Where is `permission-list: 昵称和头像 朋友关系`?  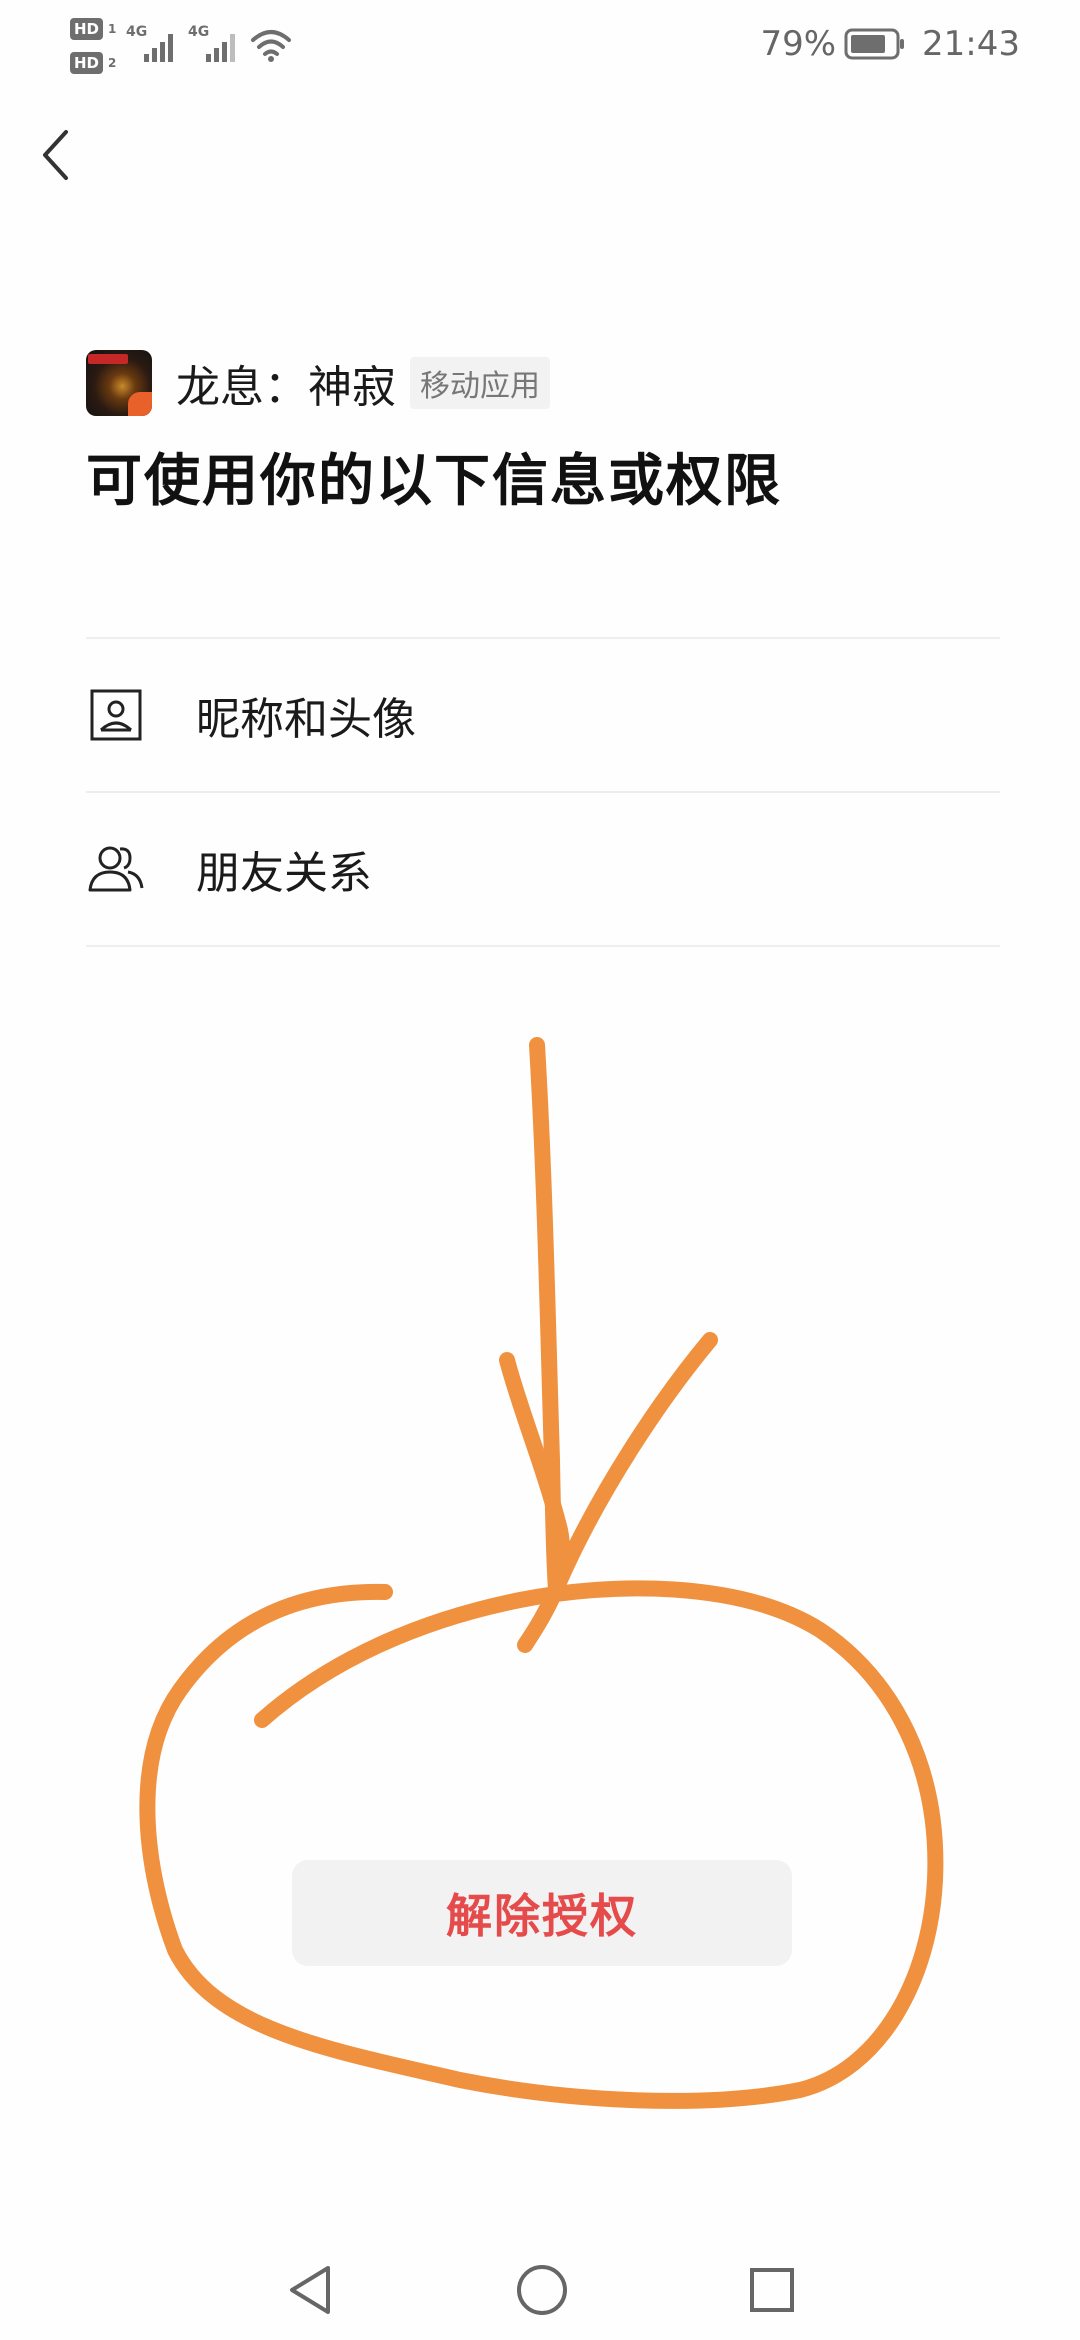
permission-list: 昵称和头像 朋友关系 is located at coordinates (543, 792).